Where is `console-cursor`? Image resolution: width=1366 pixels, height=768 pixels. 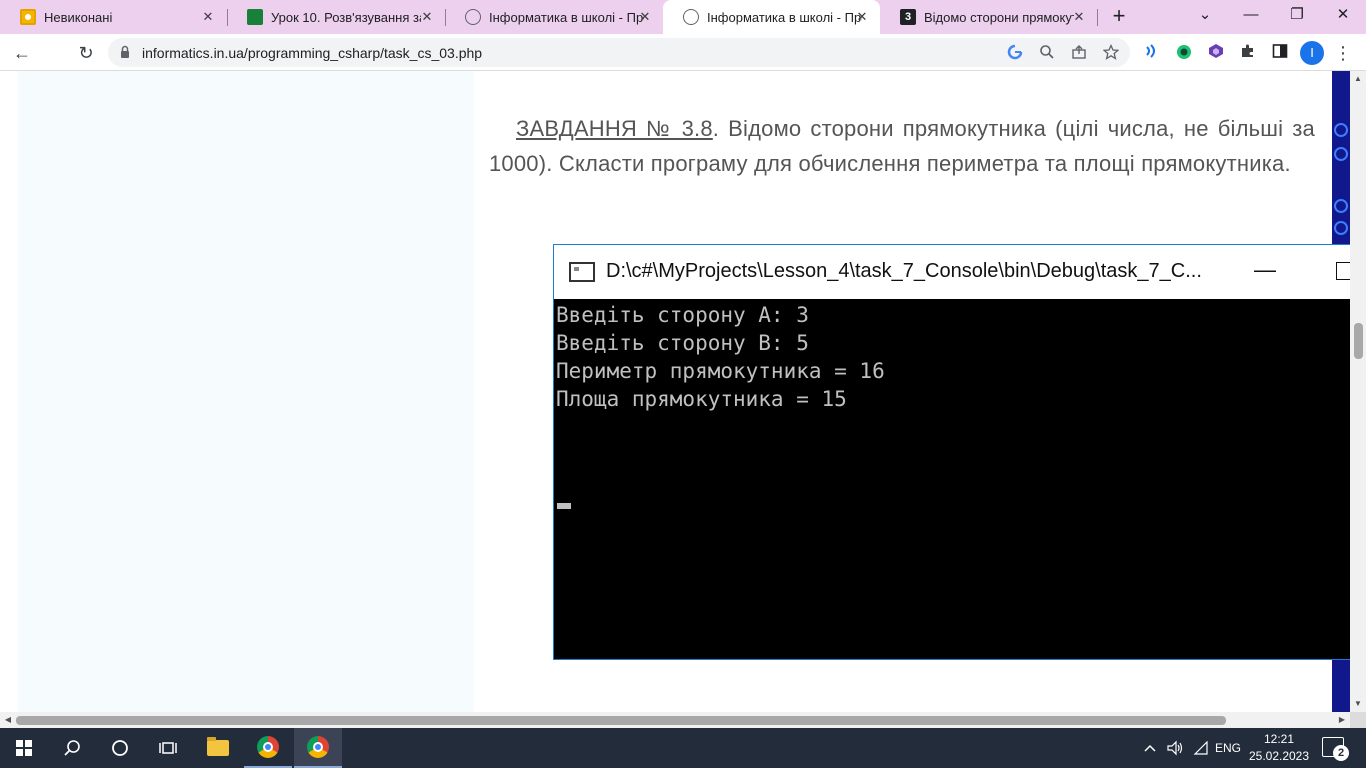
console-cursor is located at coordinates (564, 506).